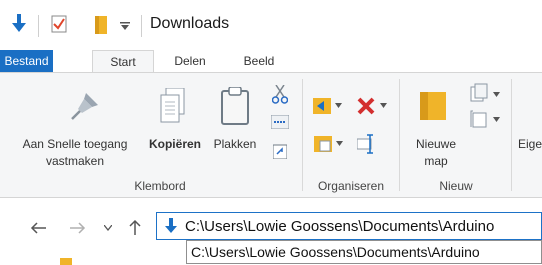 Image resolution: width=542 pixels, height=265 pixels. I want to click on address-bar, so click(349, 226).